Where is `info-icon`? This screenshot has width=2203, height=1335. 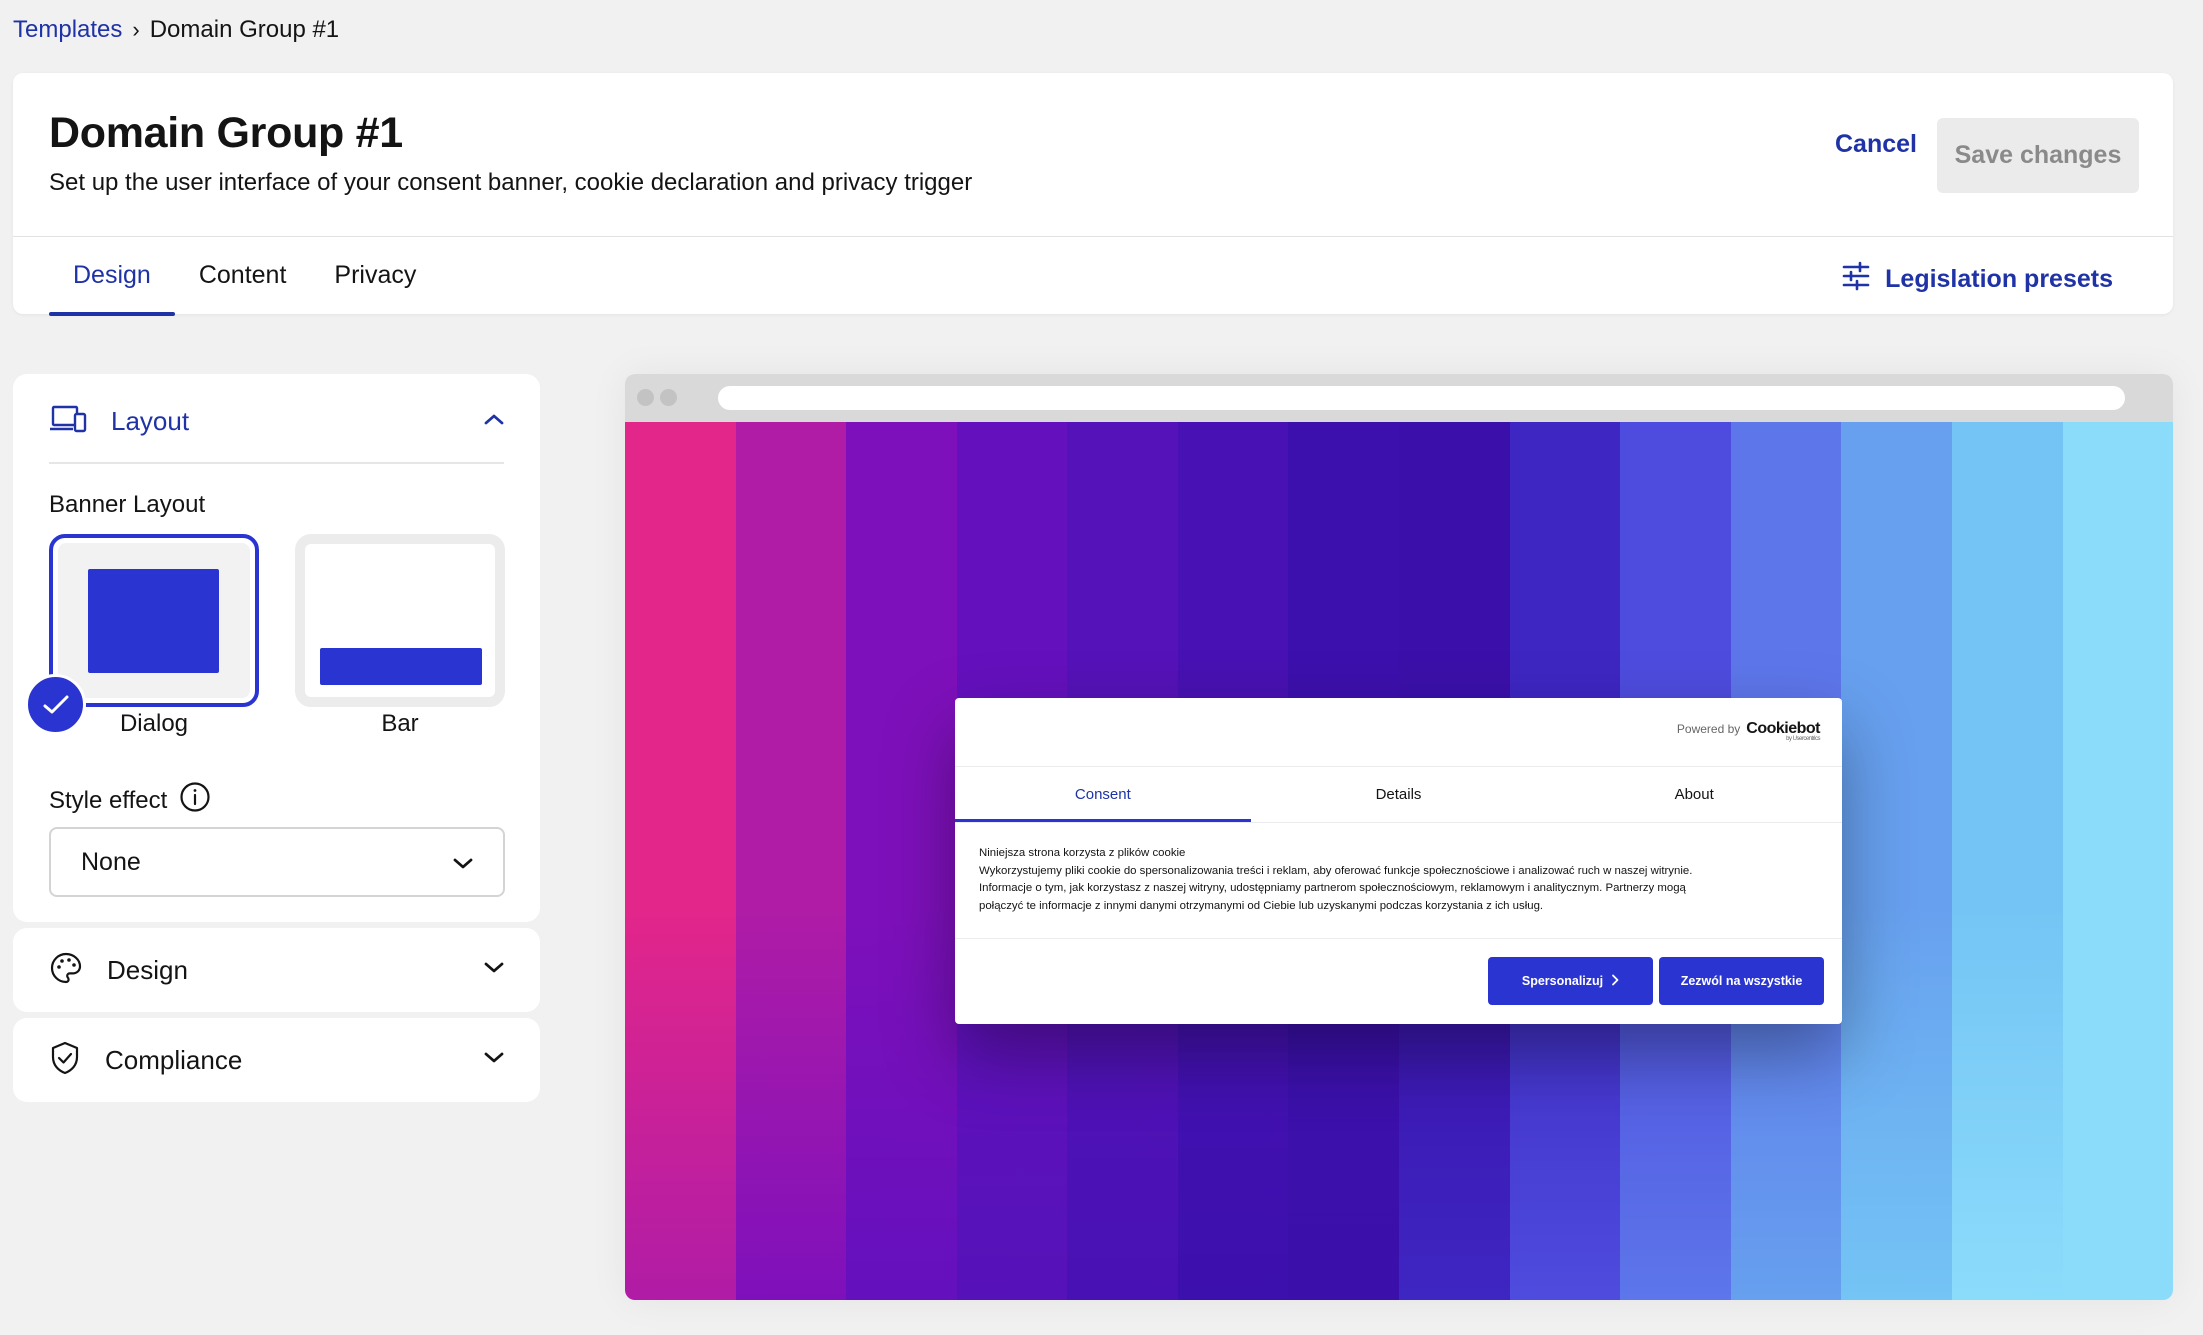 info-icon is located at coordinates (195, 800).